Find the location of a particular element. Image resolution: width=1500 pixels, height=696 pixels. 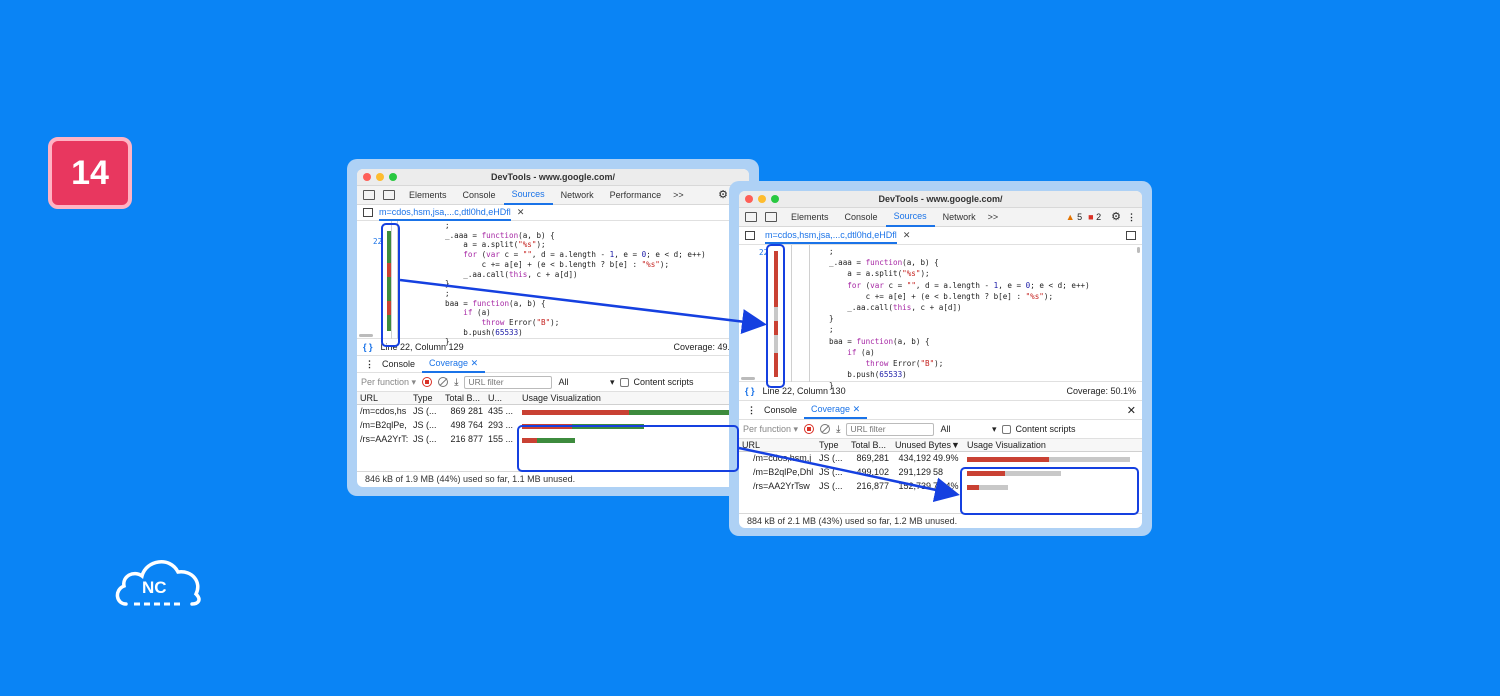

usage-arrow is located at coordinates (849, 474).